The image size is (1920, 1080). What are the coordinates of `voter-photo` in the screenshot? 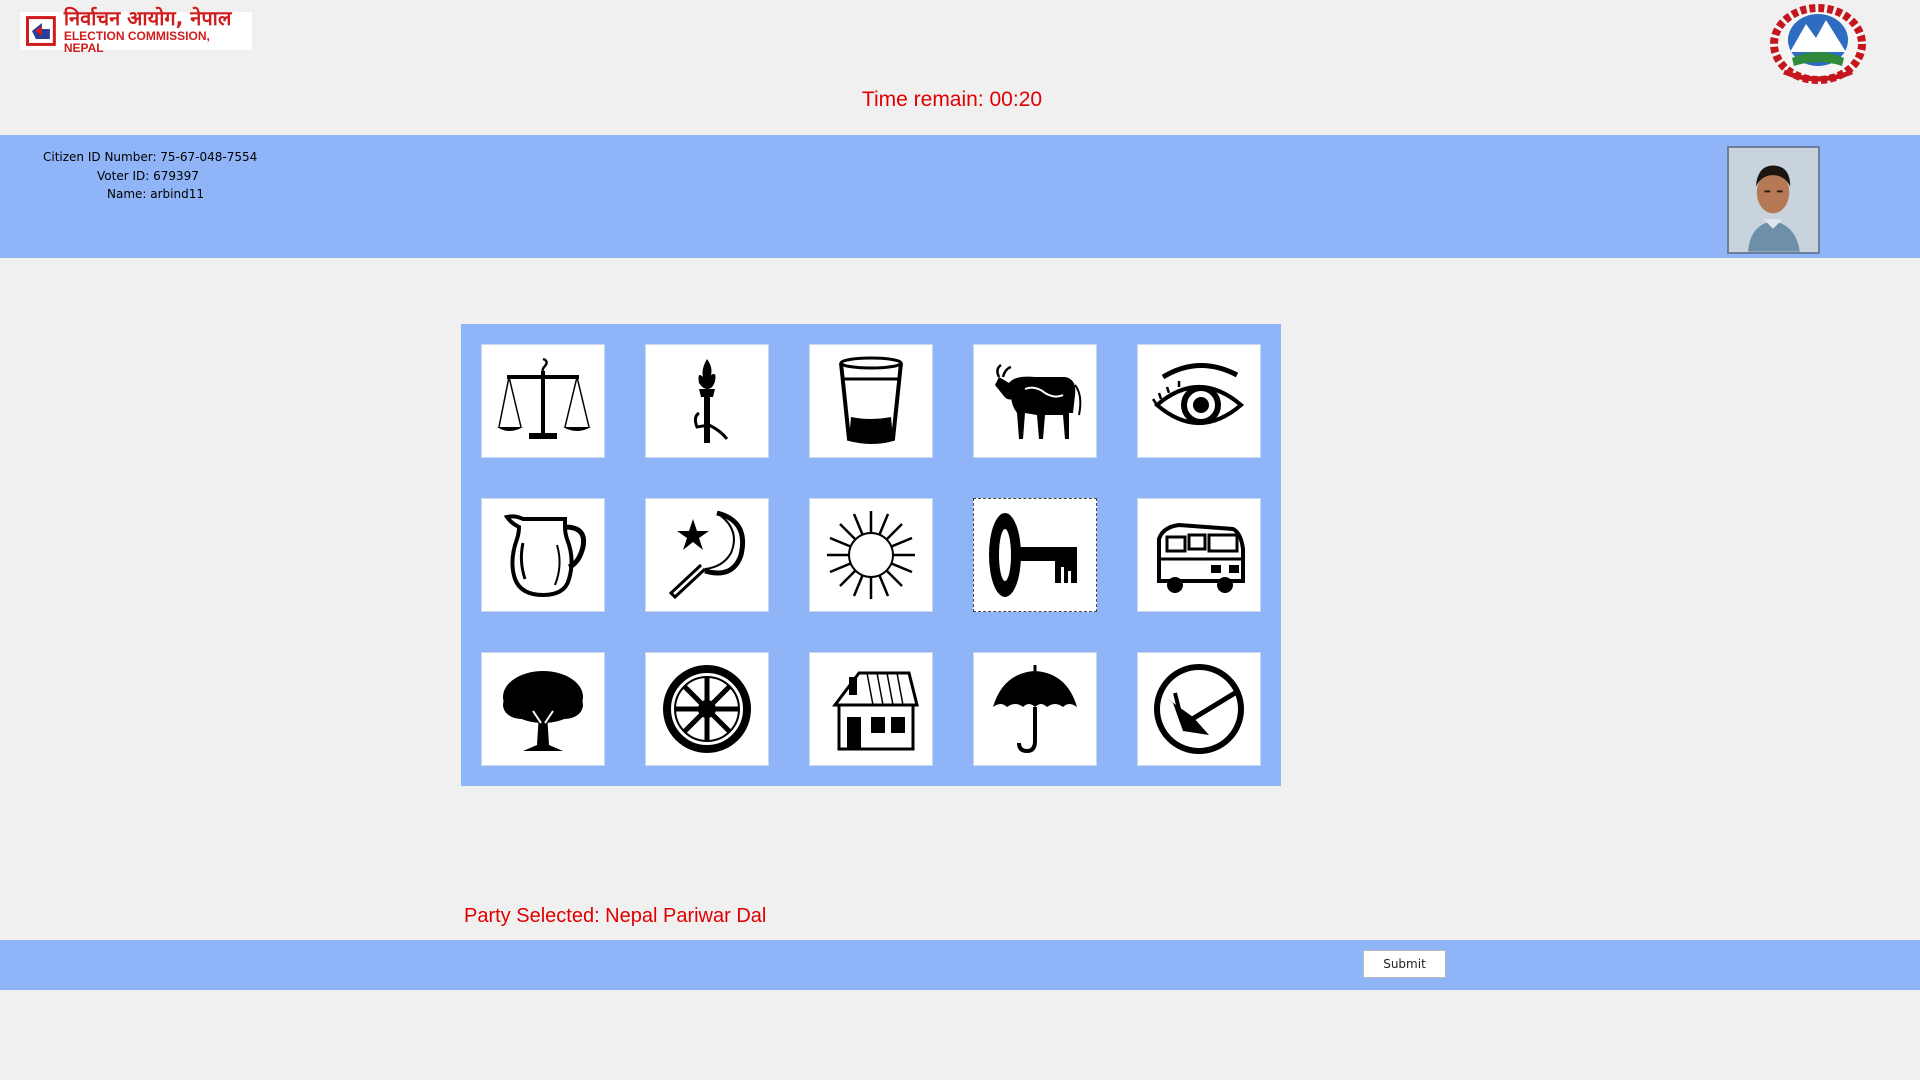 It's located at (1773, 200).